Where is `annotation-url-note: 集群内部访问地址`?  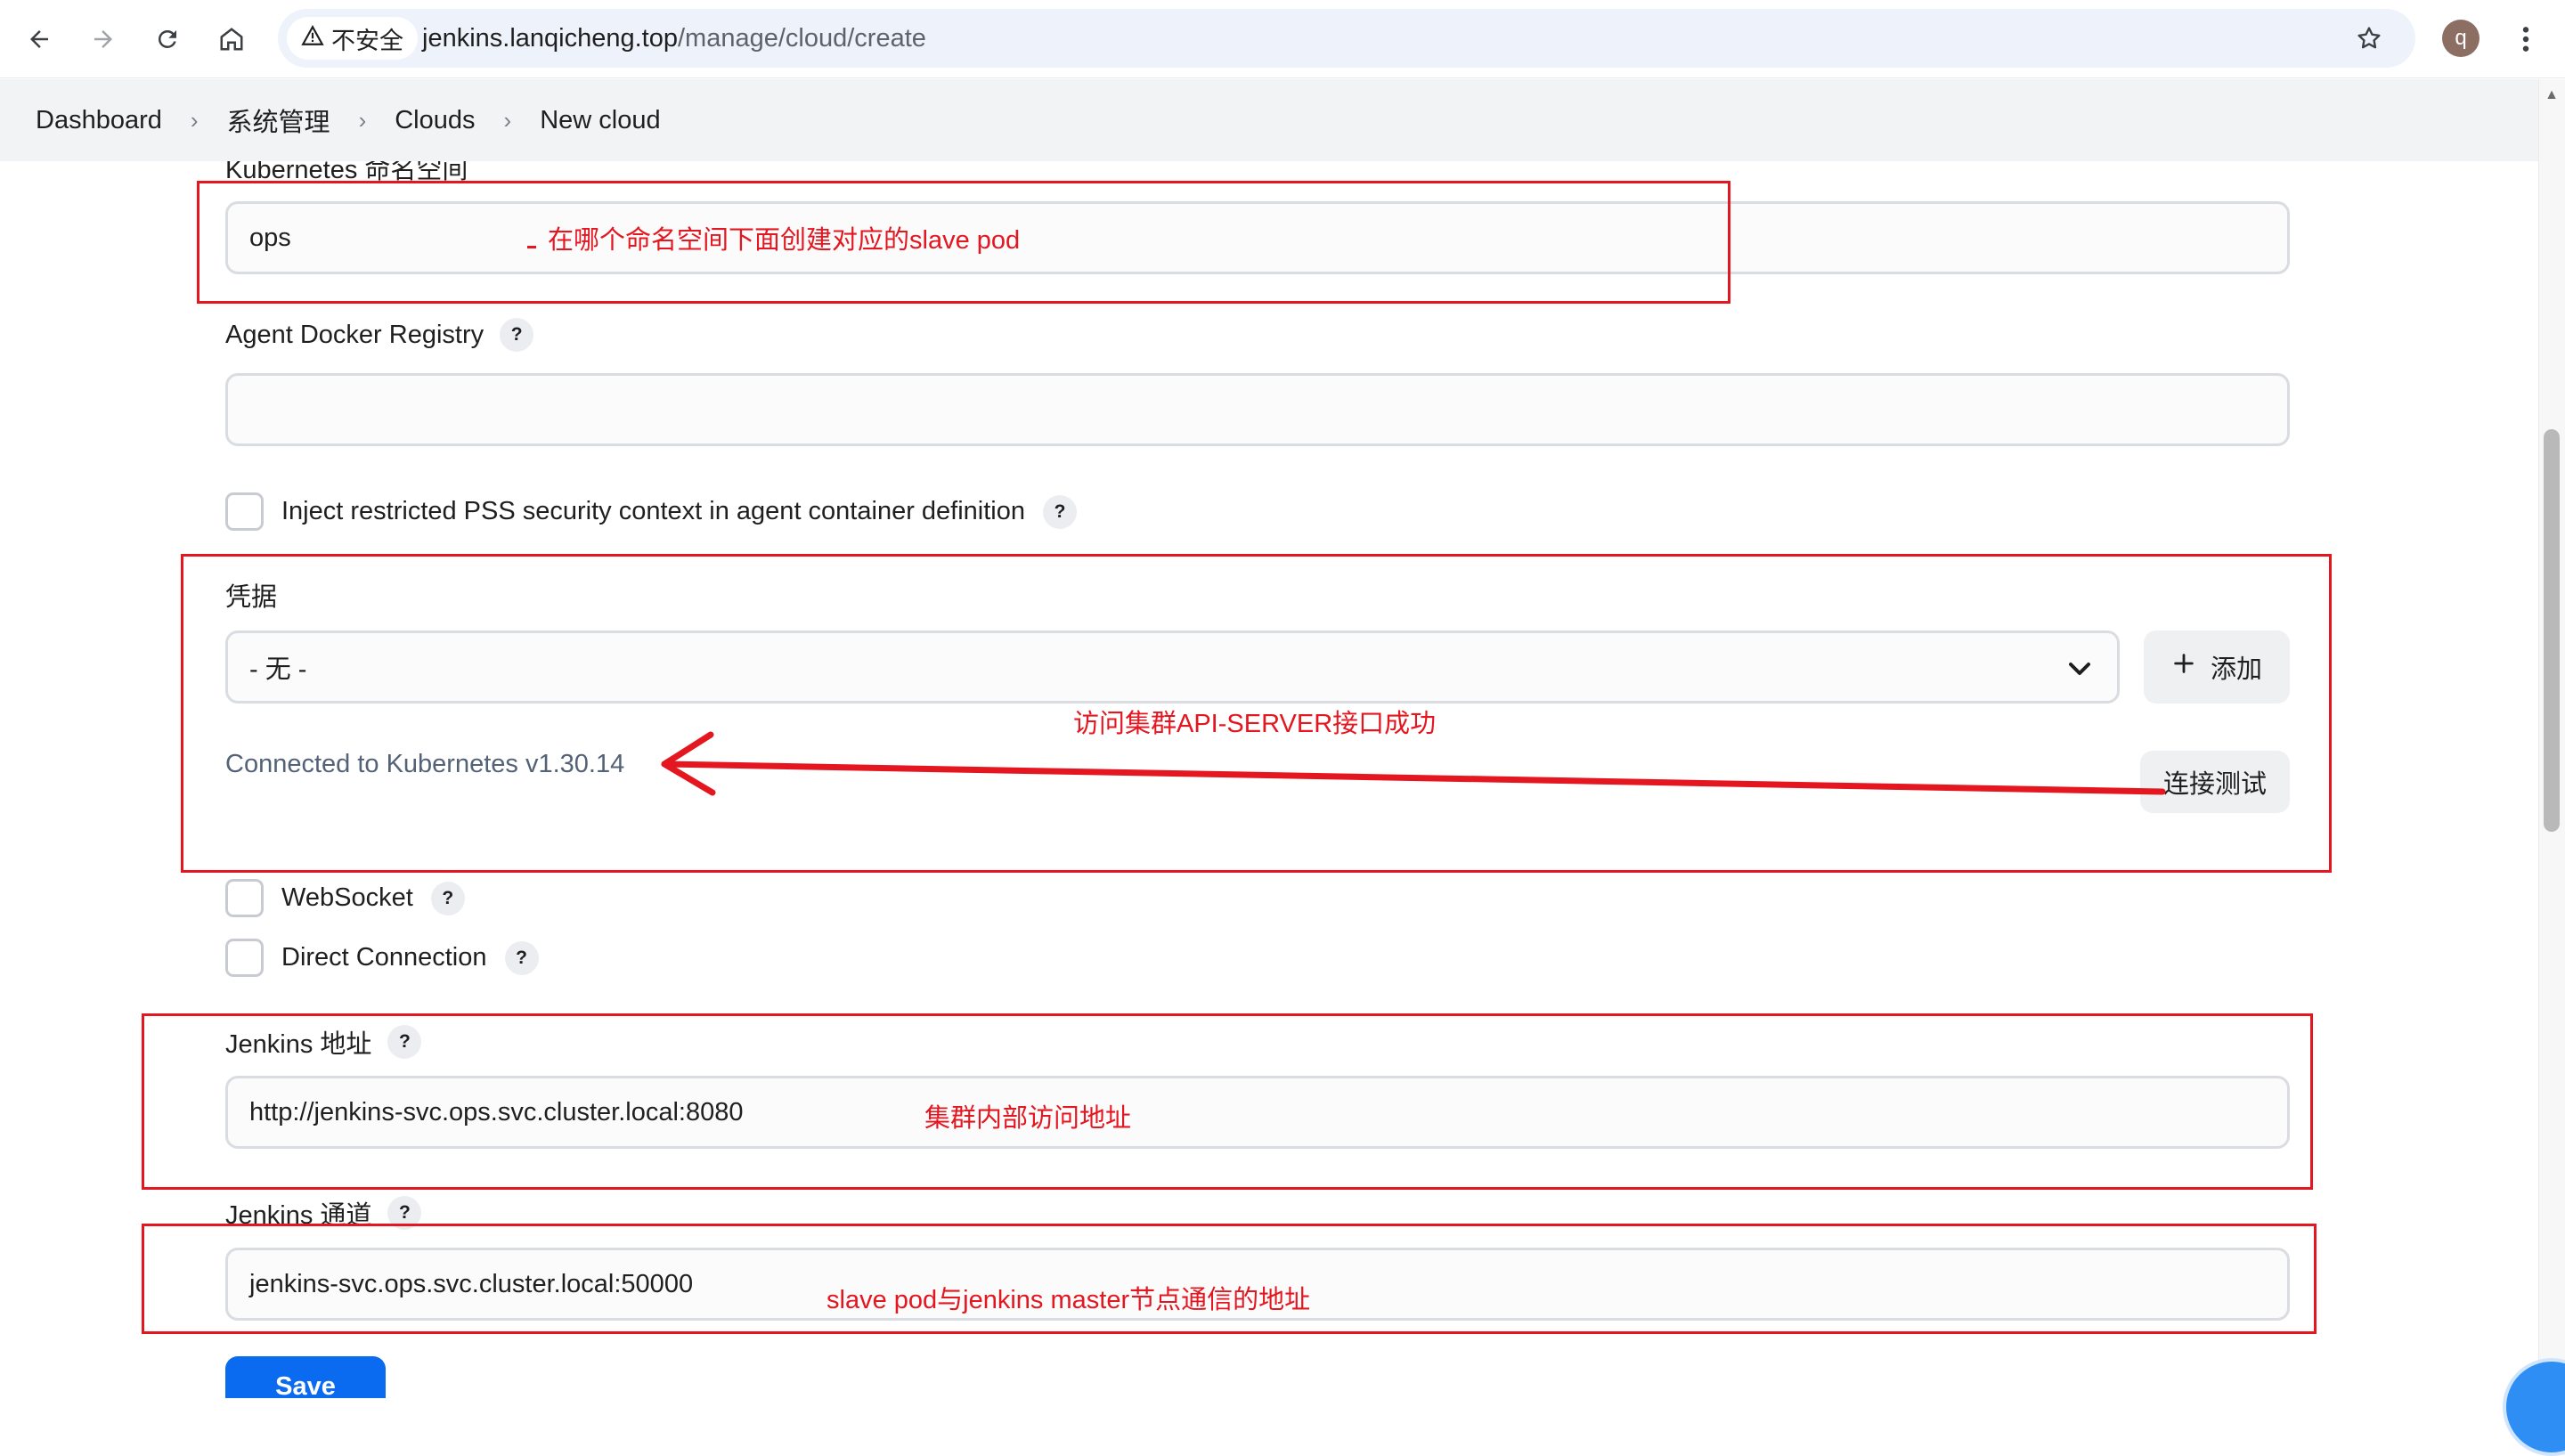
annotation-url-note: 集群内部访问地址 is located at coordinates (1028, 1118).